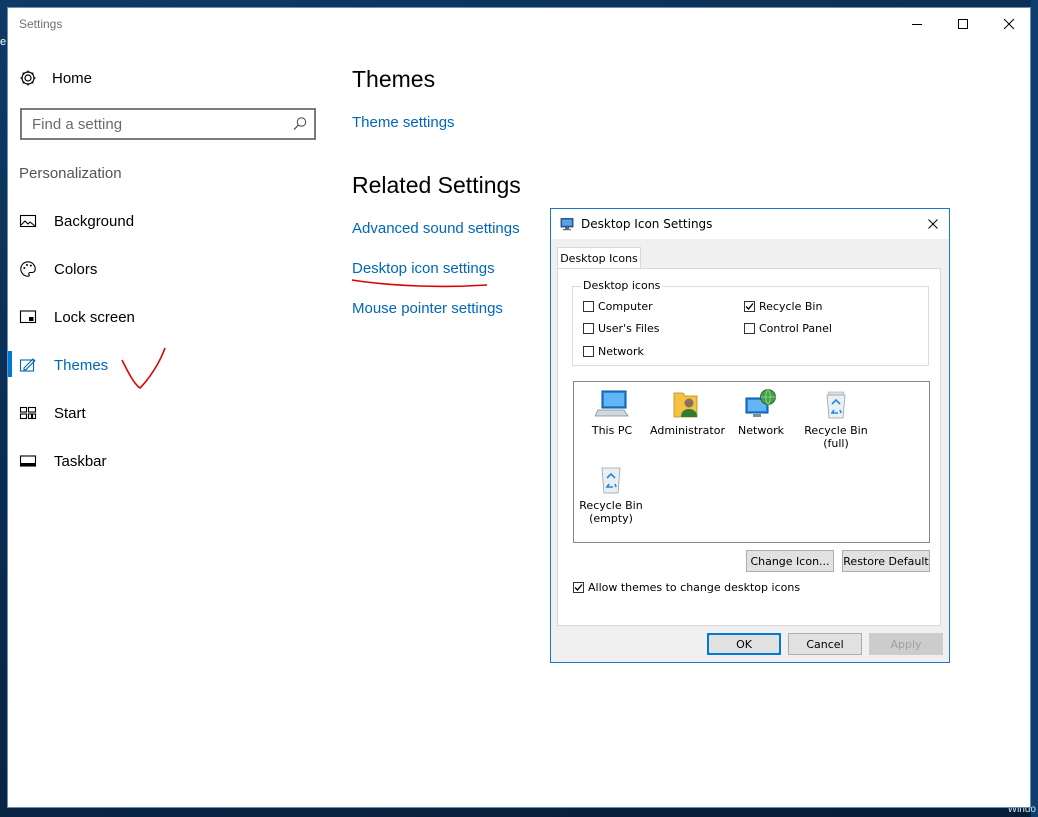 The image size is (1038, 817). Describe the element at coordinates (622, 285) in the screenshot. I see `group-label: Desktop icons` at that location.